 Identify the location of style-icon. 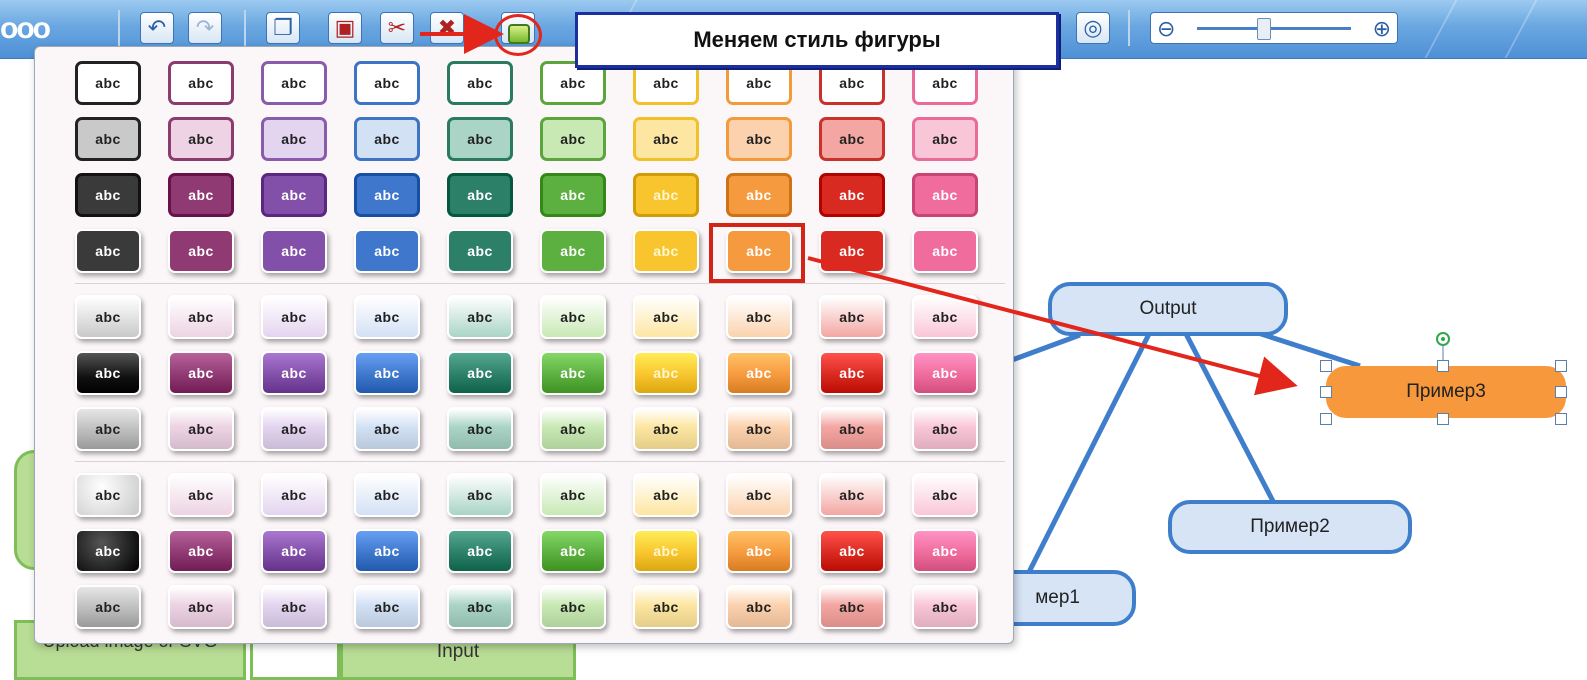
(519, 34).